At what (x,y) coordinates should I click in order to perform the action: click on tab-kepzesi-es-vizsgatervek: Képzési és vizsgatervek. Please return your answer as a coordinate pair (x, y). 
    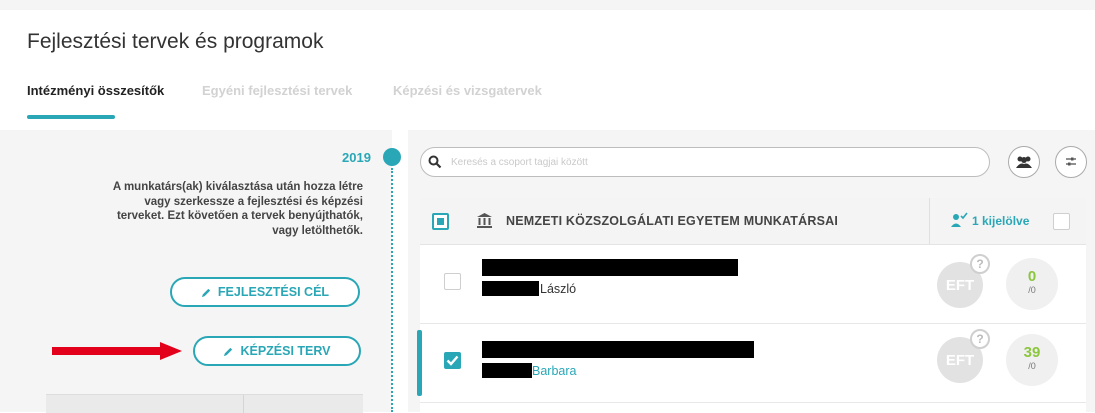
    Looking at the image, I should click on (467, 90).